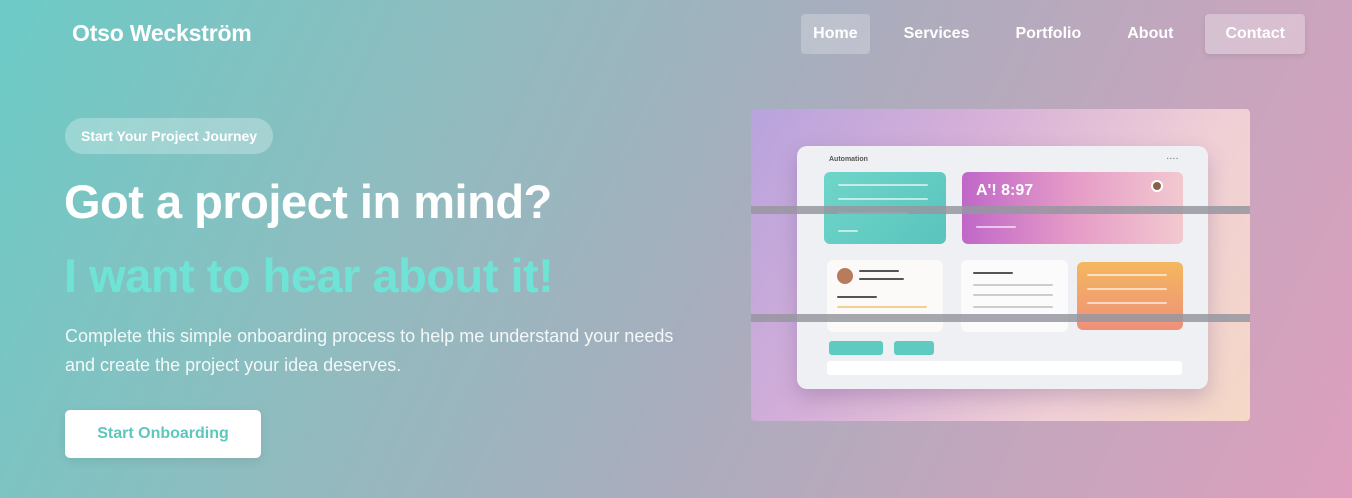 The height and width of the screenshot is (498, 1352). What do you see at coordinates (848, 159) in the screenshot?
I see `mockup-title: Automation` at bounding box center [848, 159].